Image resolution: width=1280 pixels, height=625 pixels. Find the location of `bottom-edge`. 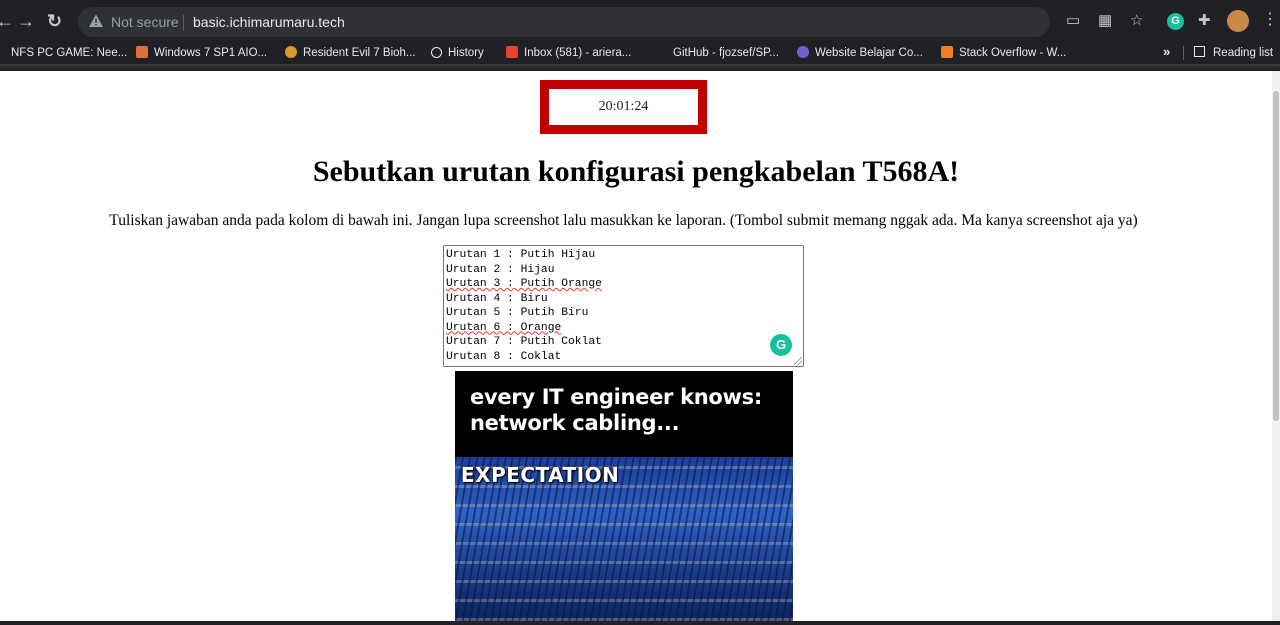

bottom-edge is located at coordinates (640, 623).